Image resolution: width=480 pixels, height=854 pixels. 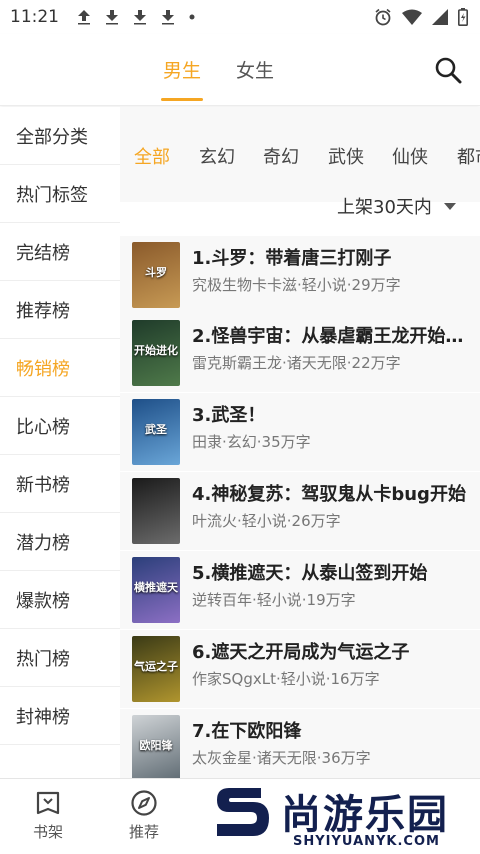 I want to click on book-meta: 雷克斯霸王龙·诸天无限·22万字, so click(x=296, y=363).